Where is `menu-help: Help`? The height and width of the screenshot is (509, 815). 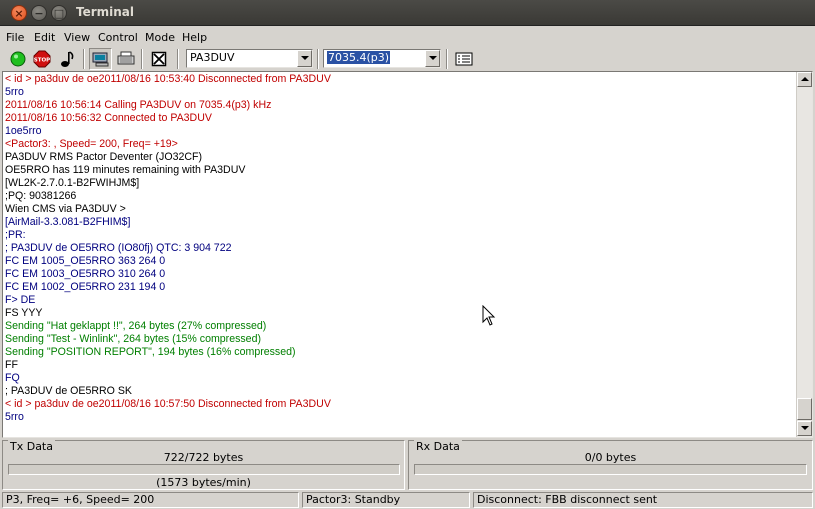
menu-help: Help is located at coordinates (194, 37).